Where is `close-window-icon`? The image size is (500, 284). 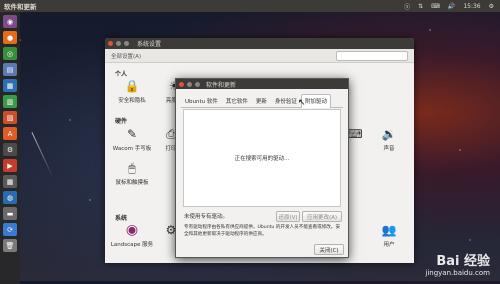
close-window-icon is located at coordinates (110, 43).